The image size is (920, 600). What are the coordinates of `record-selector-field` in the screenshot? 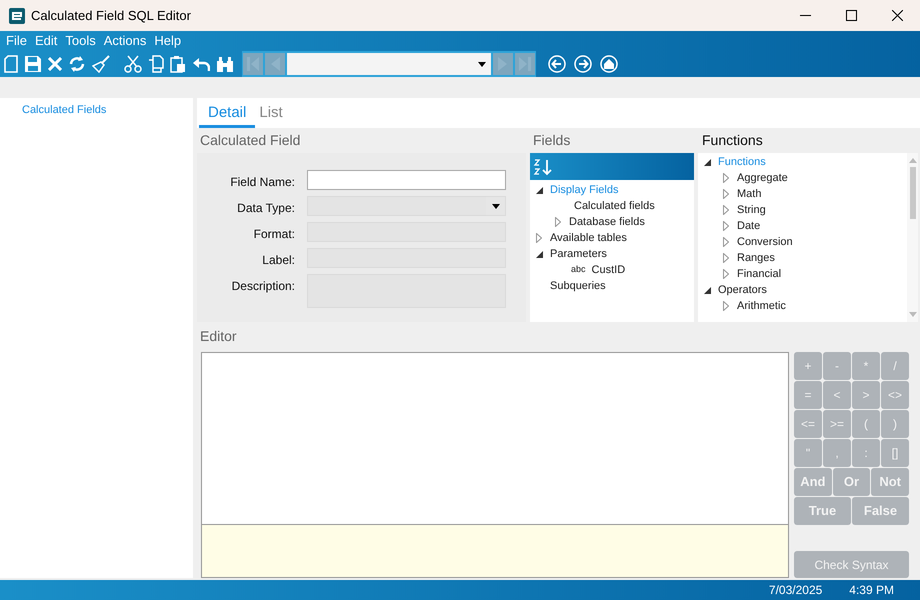 It's located at (389, 64).